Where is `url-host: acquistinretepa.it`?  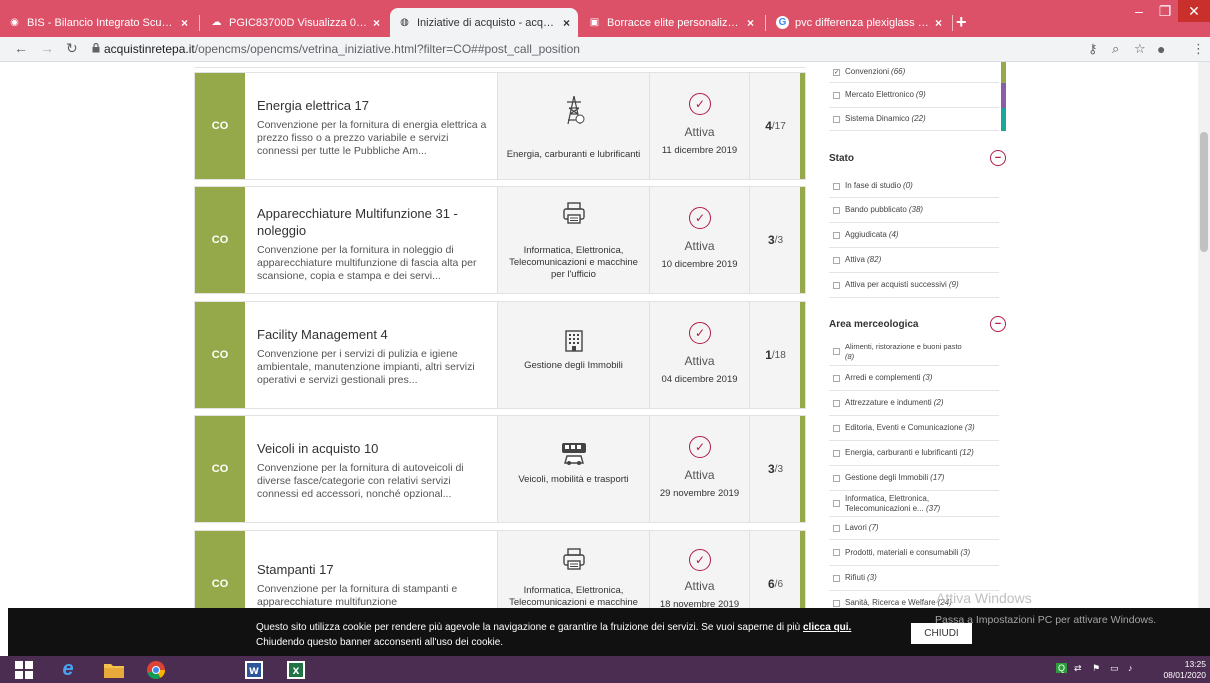
url-host: acquistinretepa.it is located at coordinates (149, 49).